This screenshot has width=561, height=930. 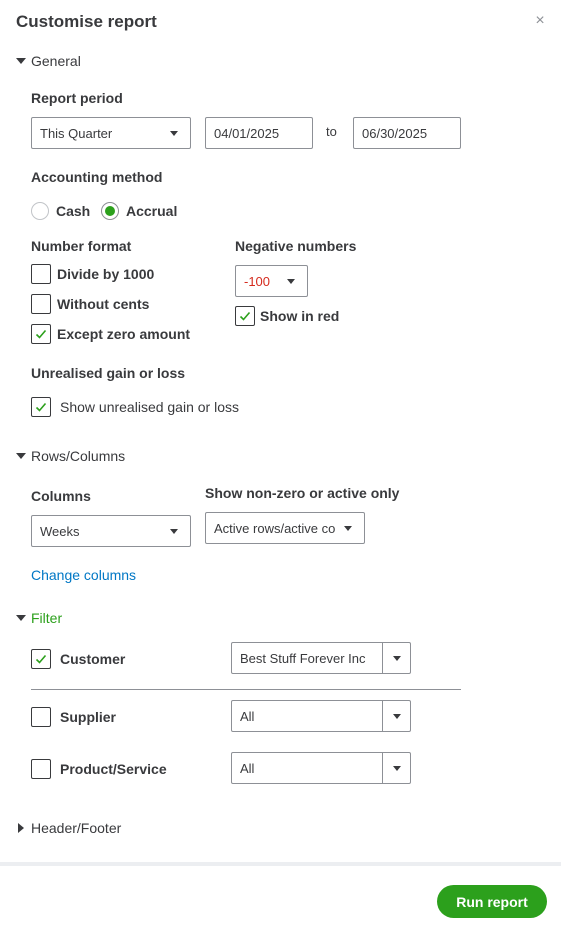 What do you see at coordinates (113, 769) in the screenshot?
I see `filter-product-label: Product/Service` at bounding box center [113, 769].